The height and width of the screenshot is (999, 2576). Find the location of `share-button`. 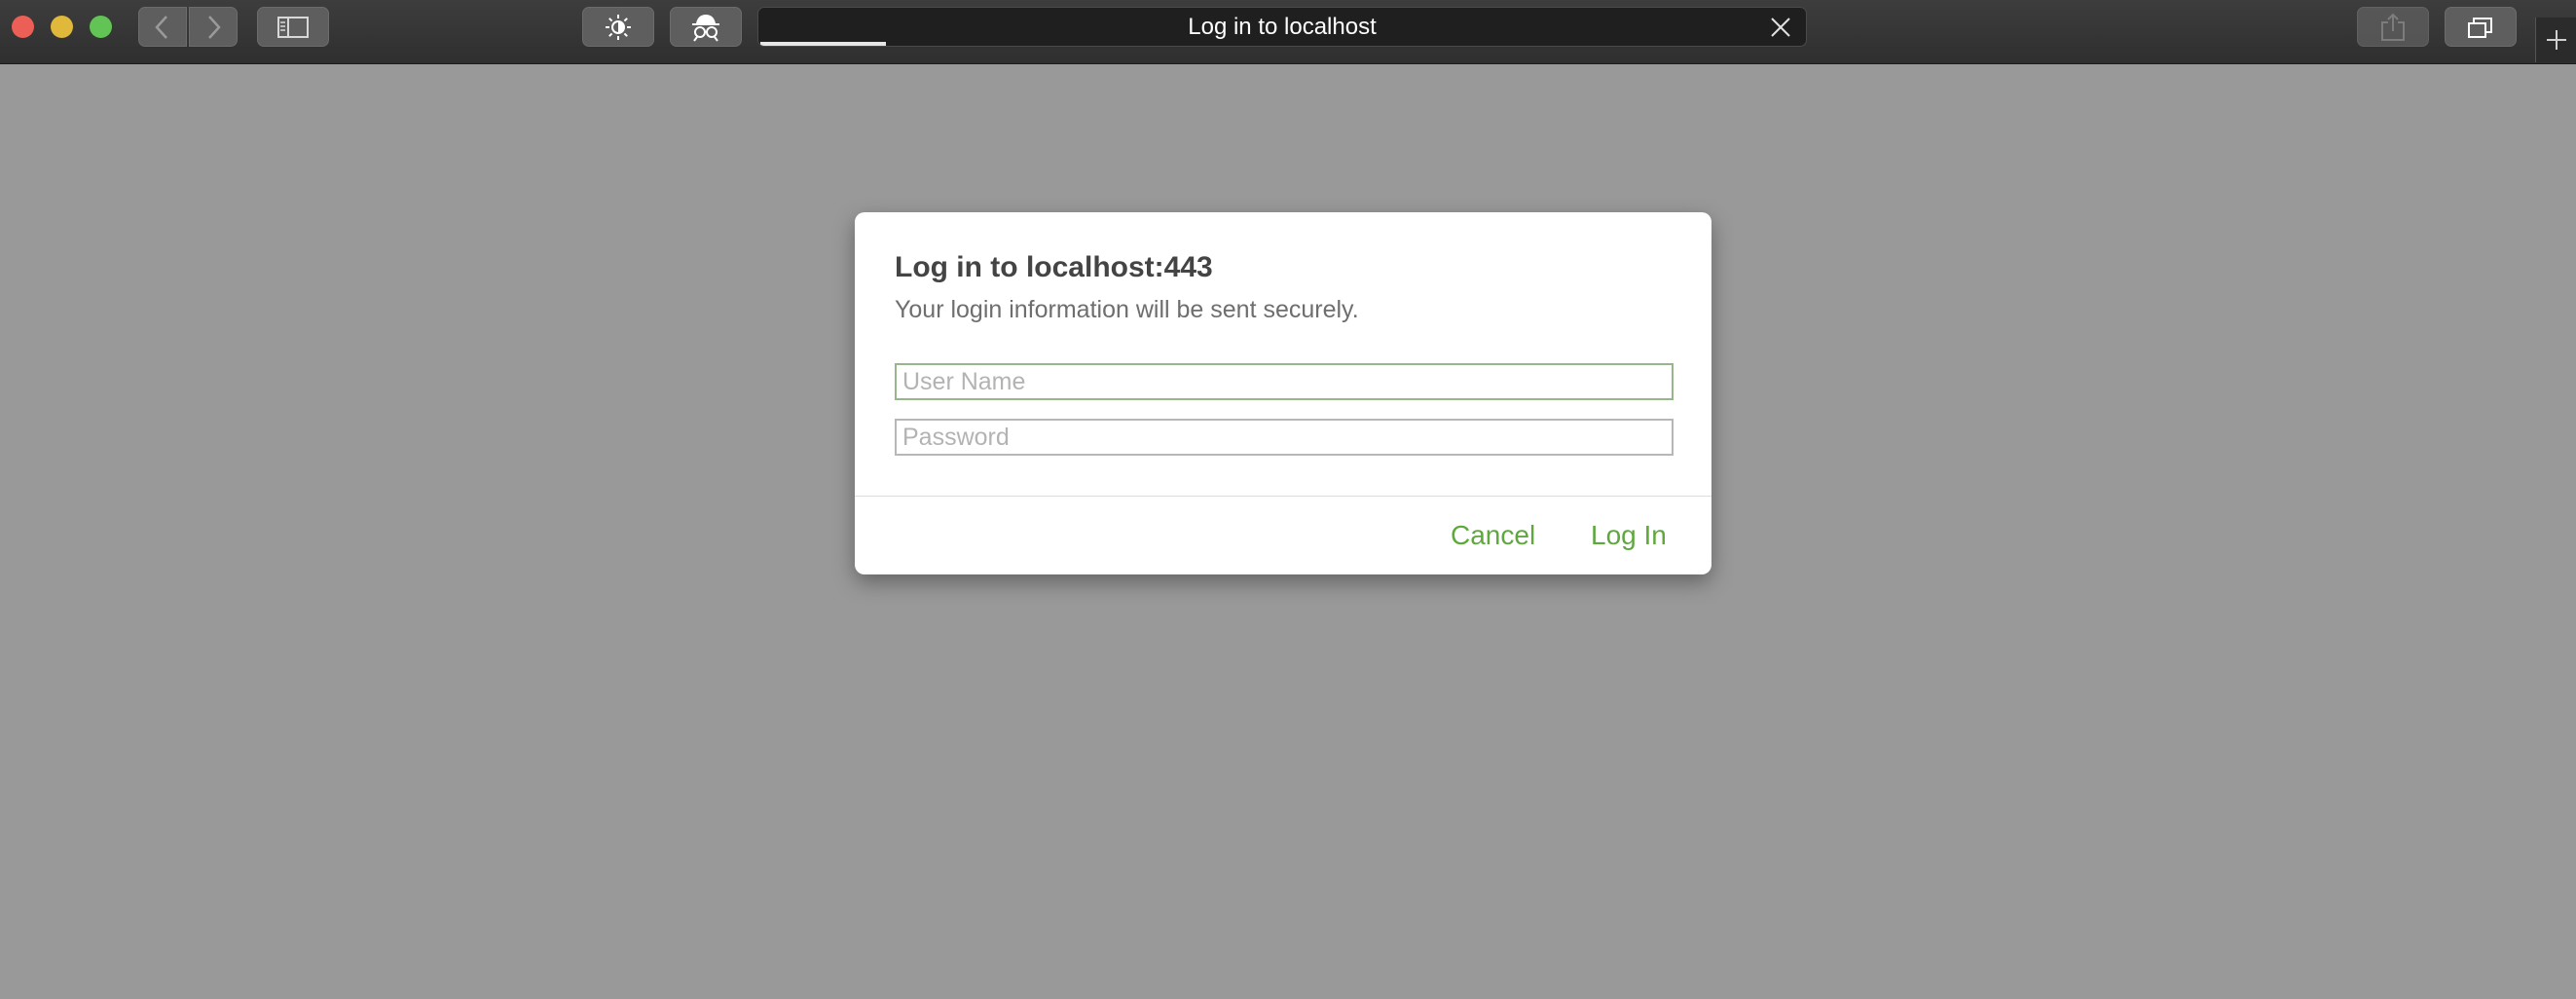

share-button is located at coordinates (2393, 27).